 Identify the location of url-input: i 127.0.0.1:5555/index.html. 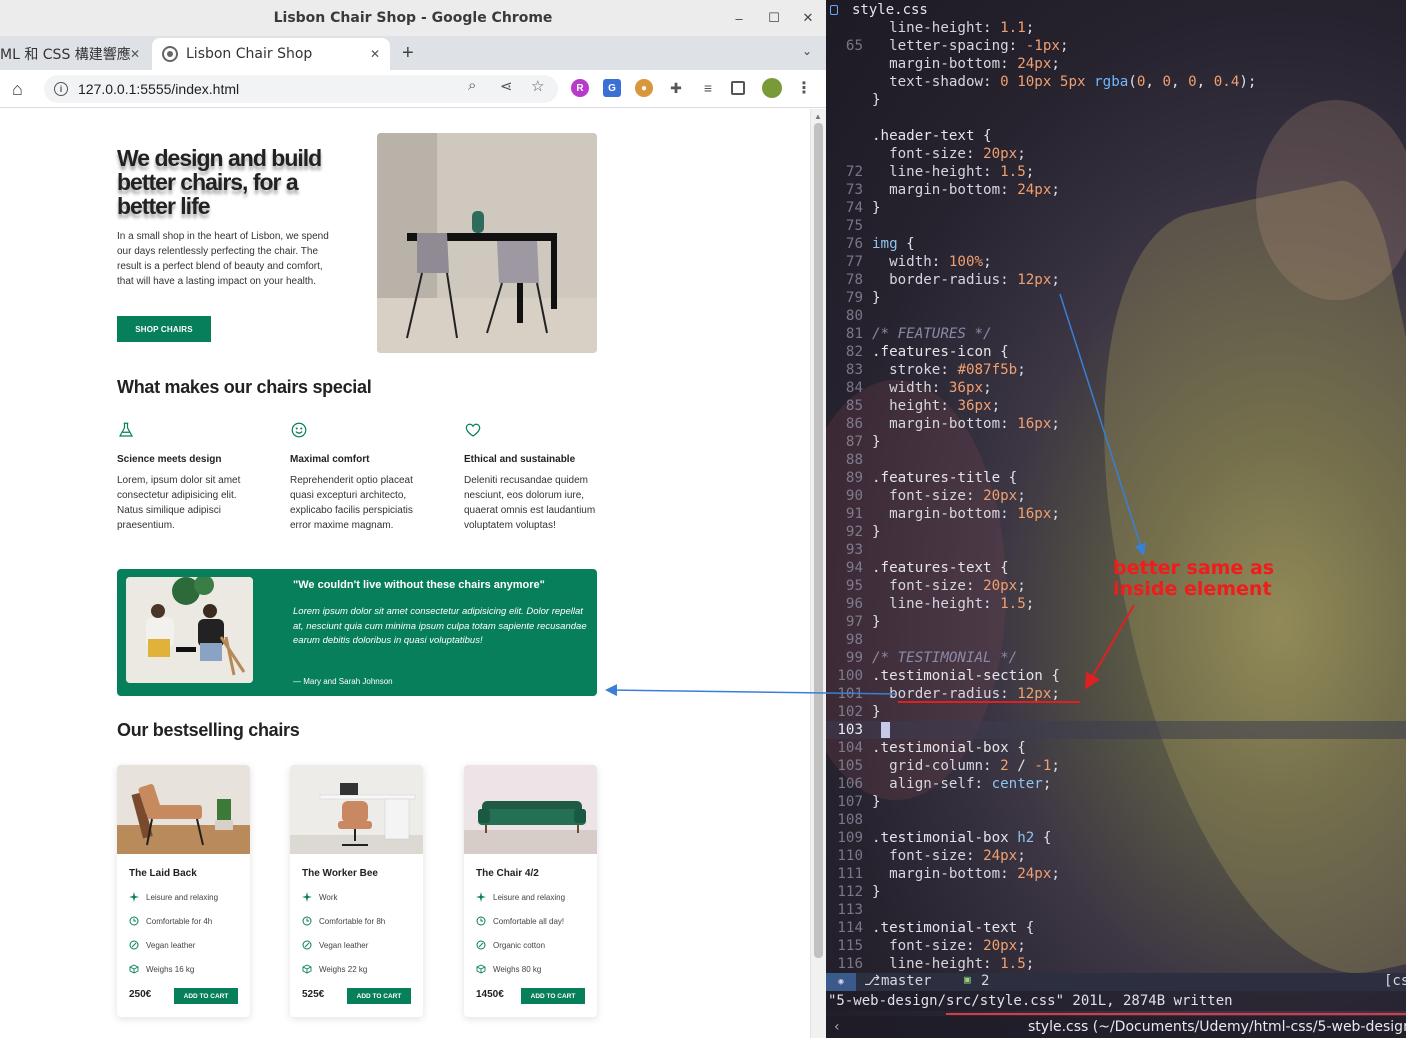
(301, 89).